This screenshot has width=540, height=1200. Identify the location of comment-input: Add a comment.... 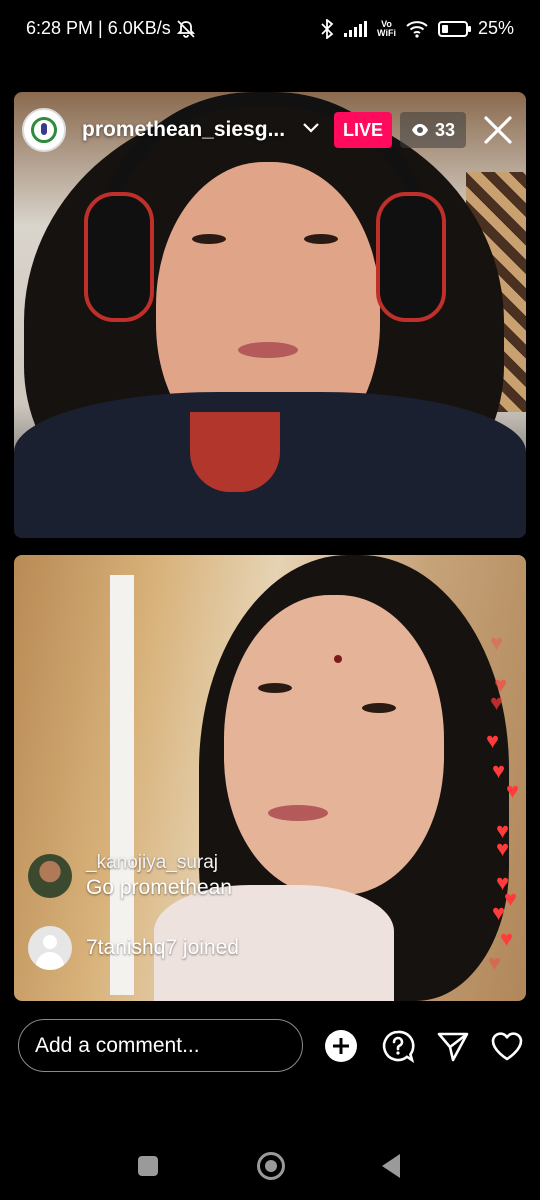
(160, 1045).